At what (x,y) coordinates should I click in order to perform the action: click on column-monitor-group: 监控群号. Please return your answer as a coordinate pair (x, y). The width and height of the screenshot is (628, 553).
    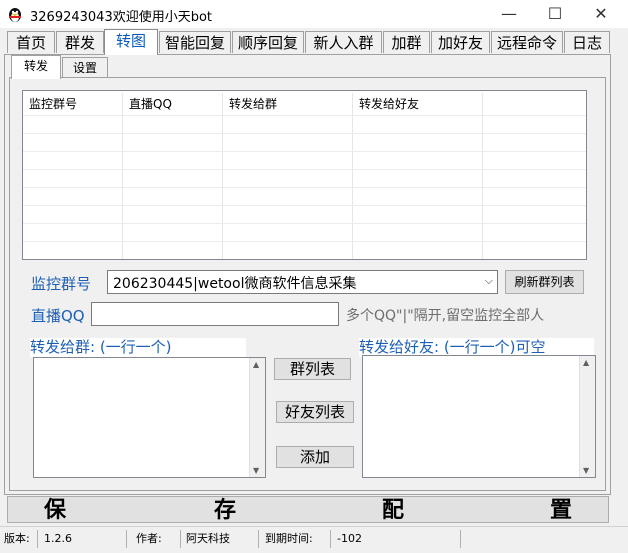
    Looking at the image, I should click on (53, 103).